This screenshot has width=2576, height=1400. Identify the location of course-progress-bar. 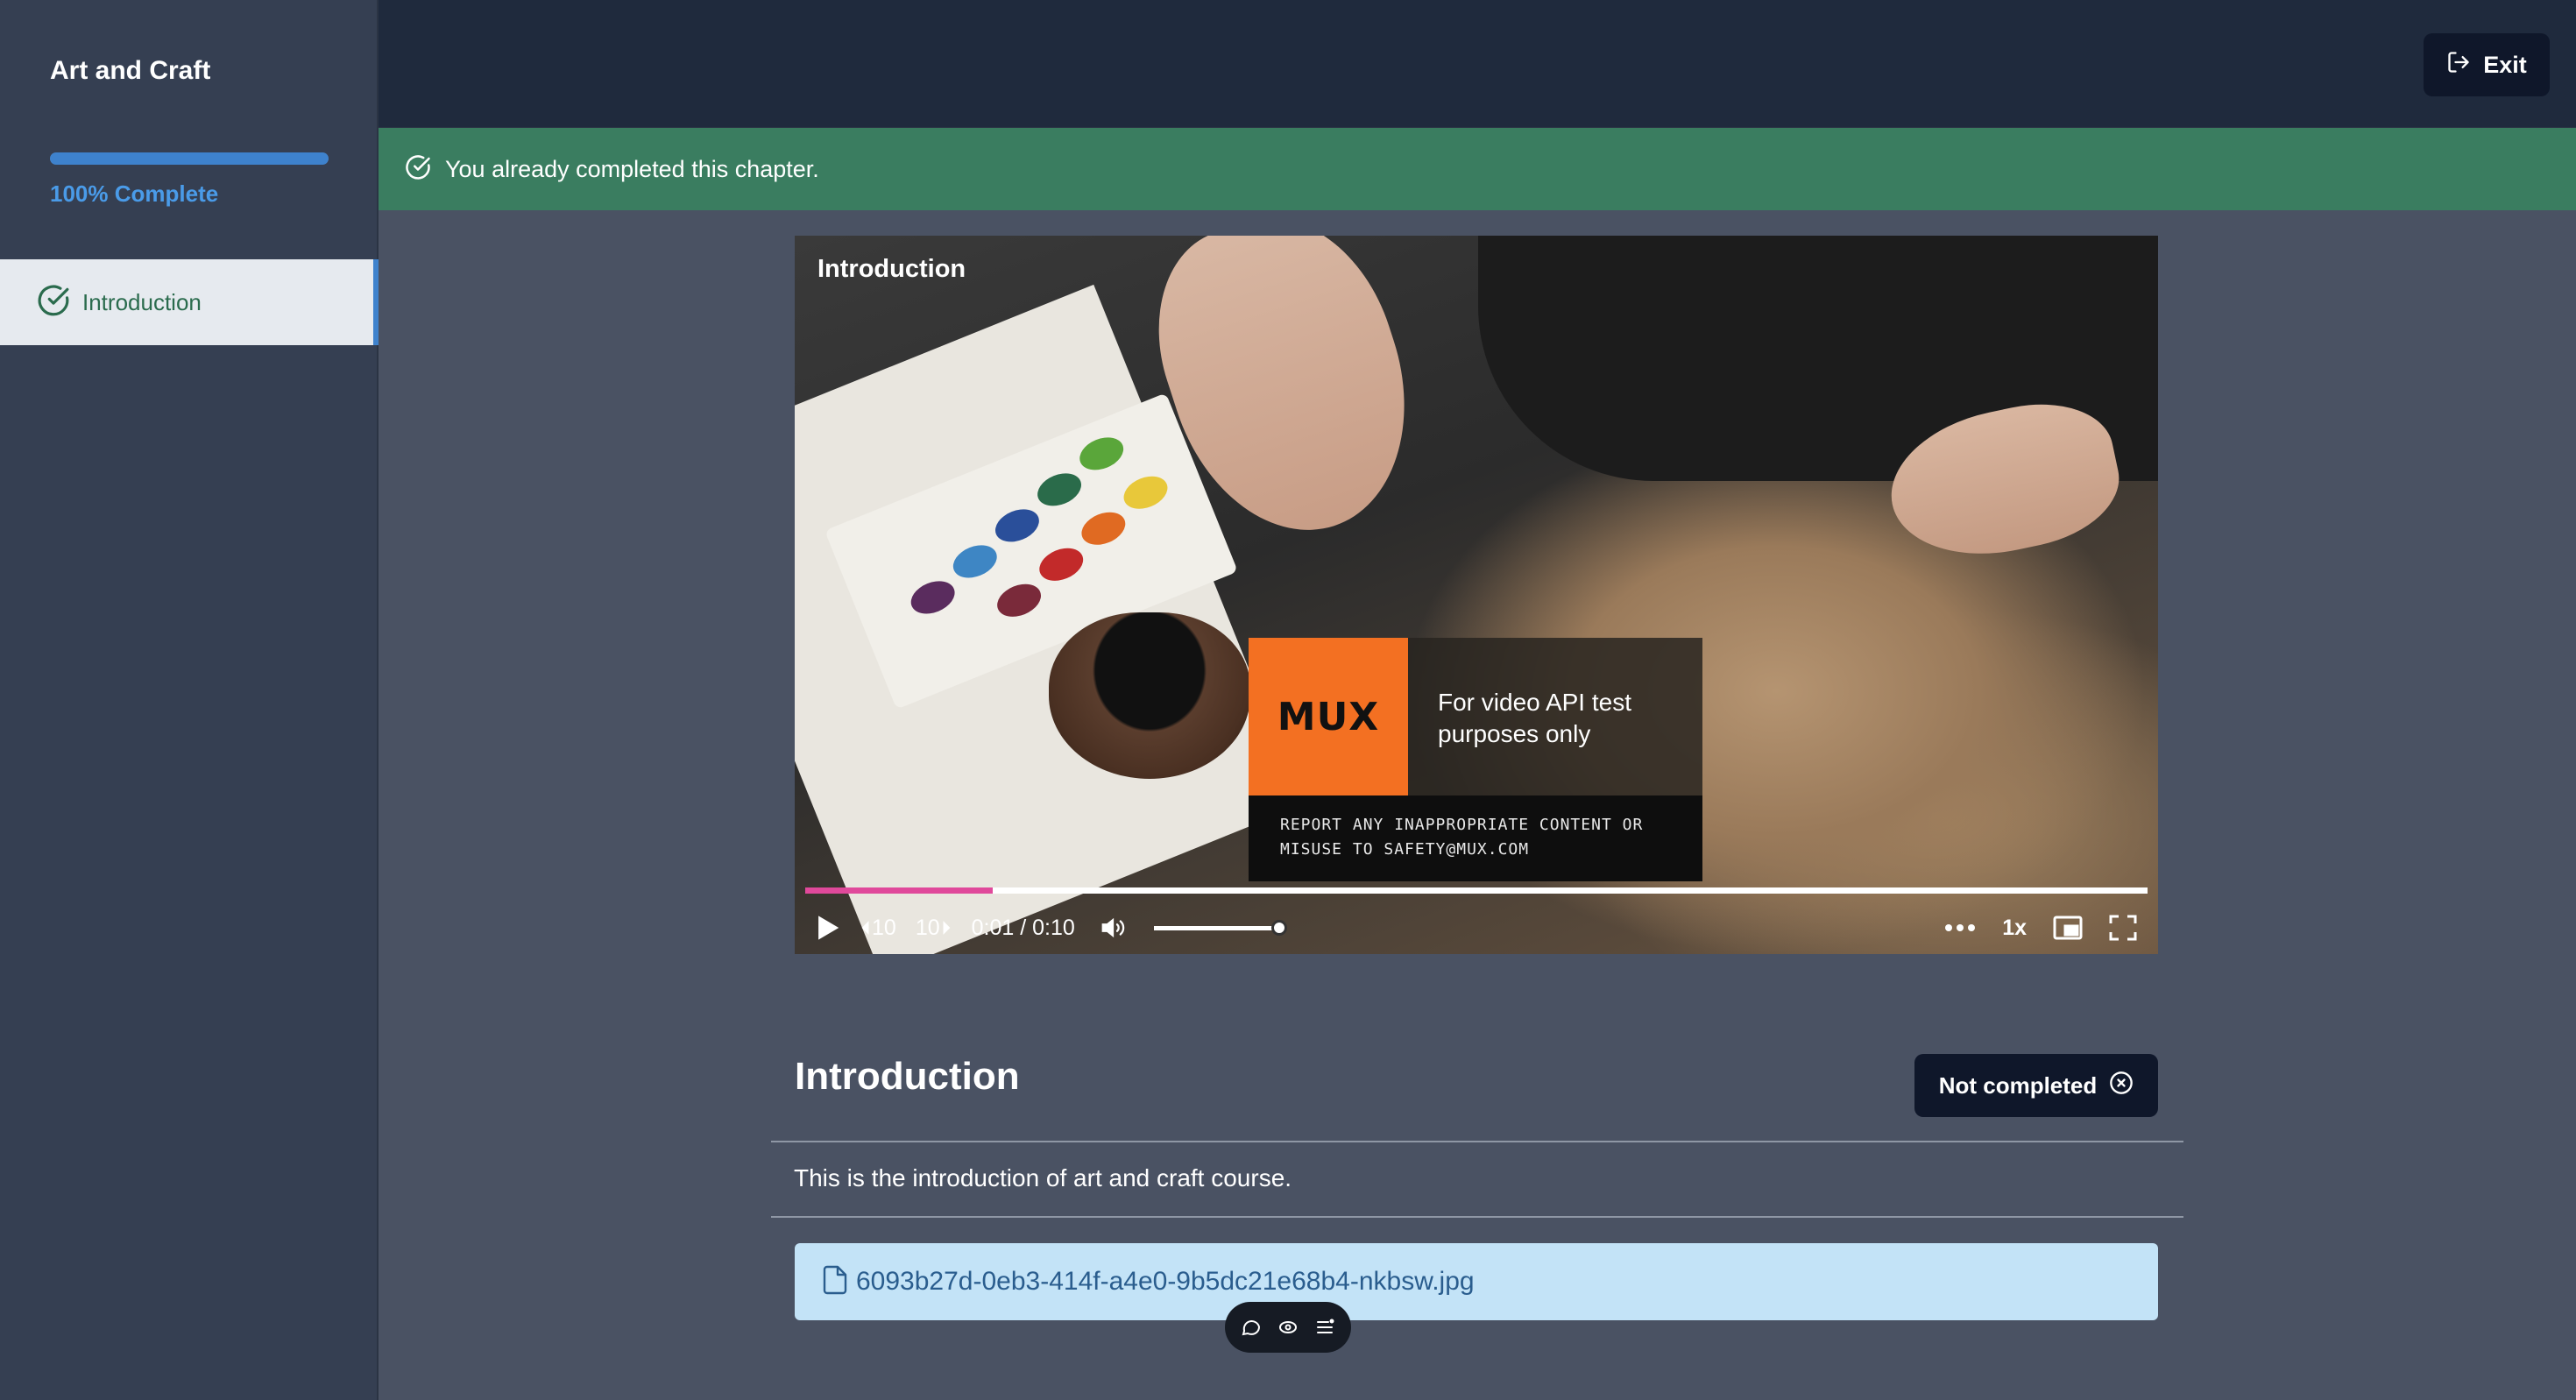
(189, 158).